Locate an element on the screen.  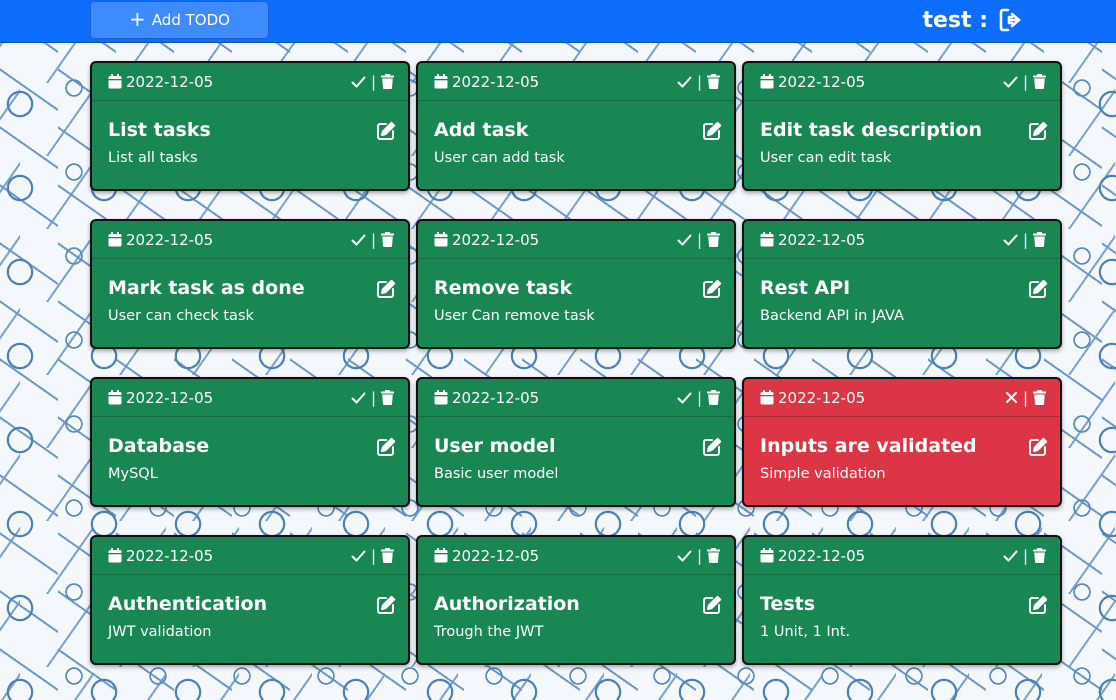
todo-card: 2022-12-05 | Add task User can add task is located at coordinates (576, 126).